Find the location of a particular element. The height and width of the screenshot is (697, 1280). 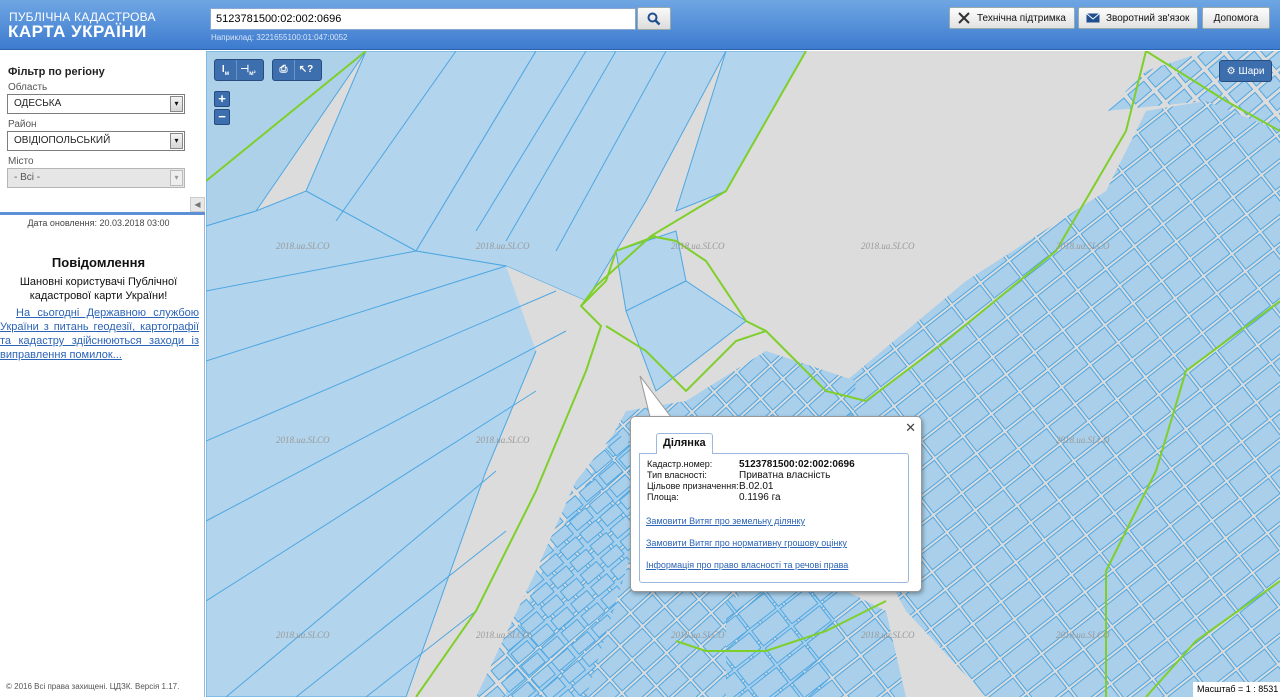

filter-title: Фільтр по регіону is located at coordinates (56, 72).